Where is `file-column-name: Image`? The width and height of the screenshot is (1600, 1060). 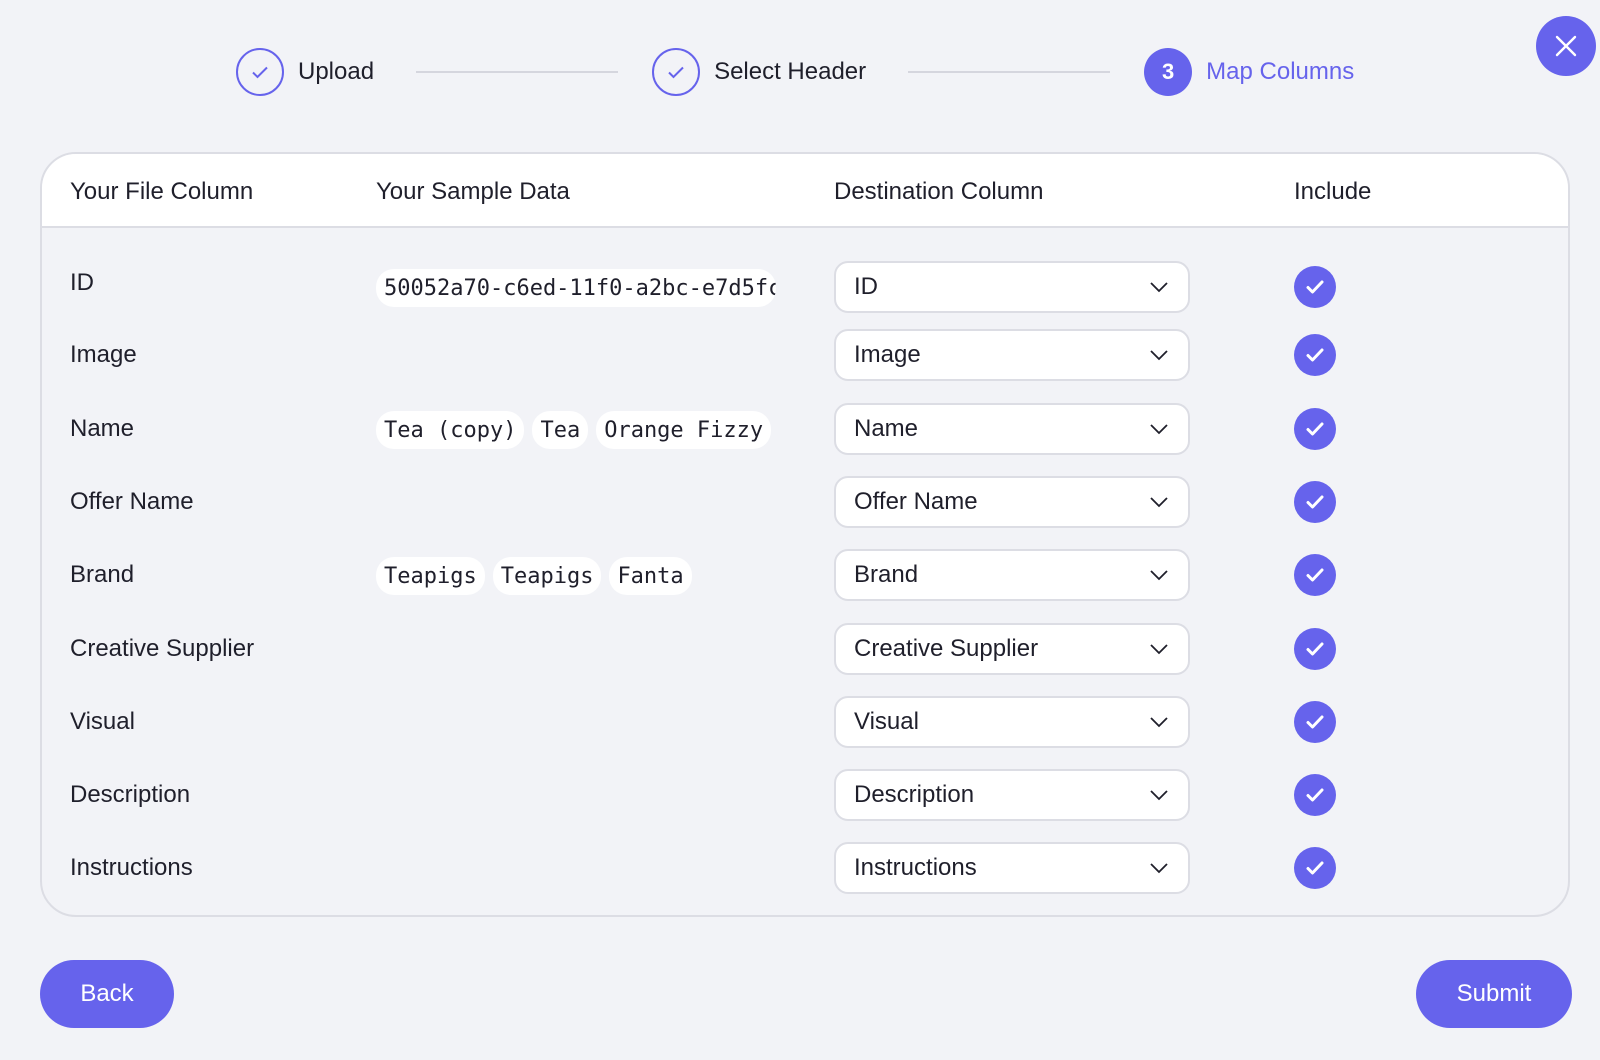
file-column-name: Image is located at coordinates (103, 354).